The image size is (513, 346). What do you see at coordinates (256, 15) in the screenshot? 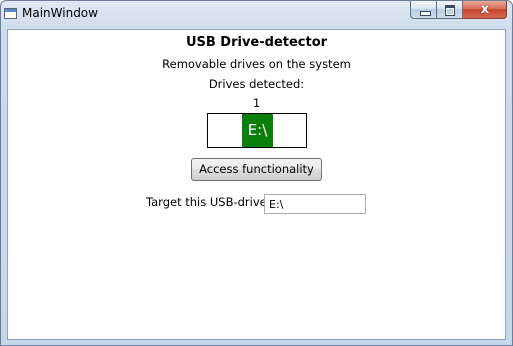
I see `title-bar: MainWindow x` at bounding box center [256, 15].